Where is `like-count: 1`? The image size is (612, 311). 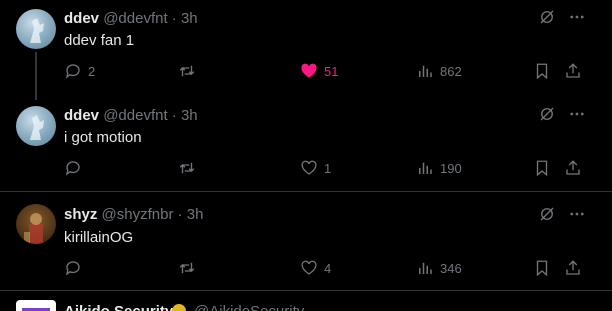 like-count: 1 is located at coordinates (328, 168).